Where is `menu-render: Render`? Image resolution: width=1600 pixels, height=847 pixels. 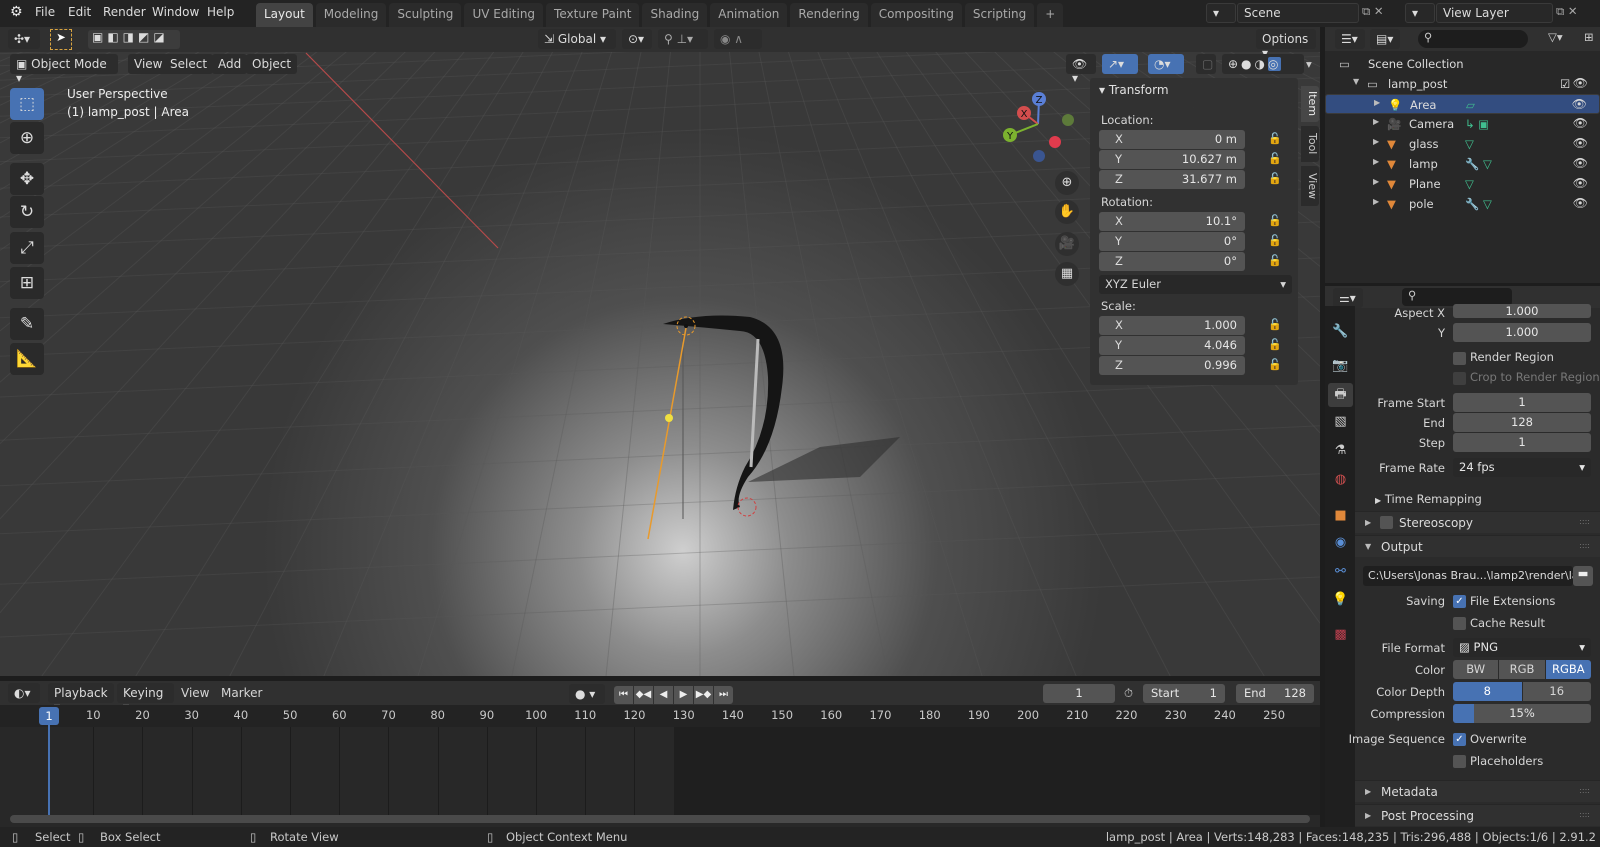
menu-render: Render is located at coordinates (124, 12).